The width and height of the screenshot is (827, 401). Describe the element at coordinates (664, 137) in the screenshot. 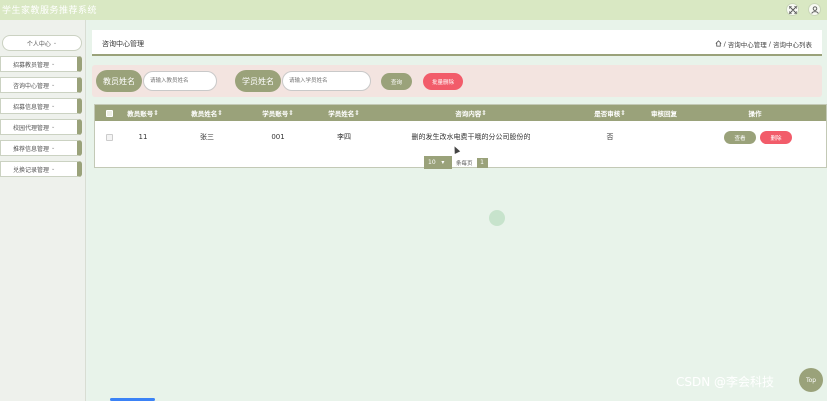

I see `cell-review-reply` at that location.